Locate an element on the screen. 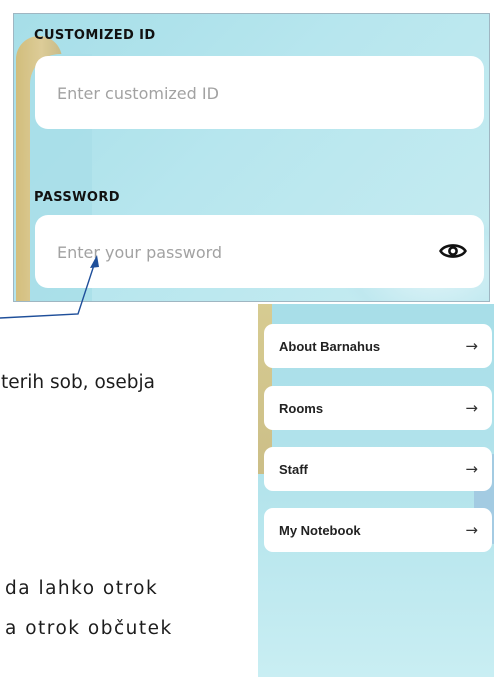  document-line-2: da lahko otrok is located at coordinates (82, 588).